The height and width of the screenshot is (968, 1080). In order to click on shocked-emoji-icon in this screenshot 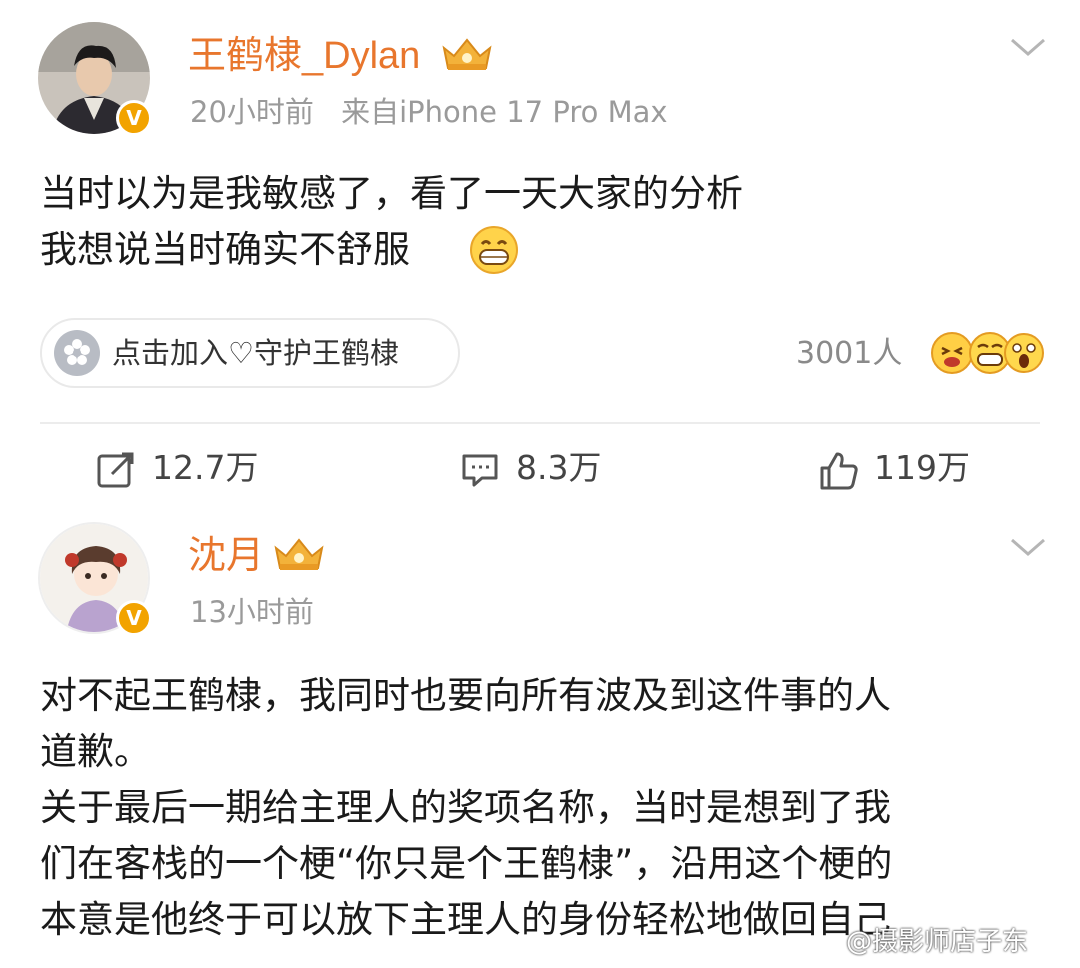, I will do `click(1024, 353)`.